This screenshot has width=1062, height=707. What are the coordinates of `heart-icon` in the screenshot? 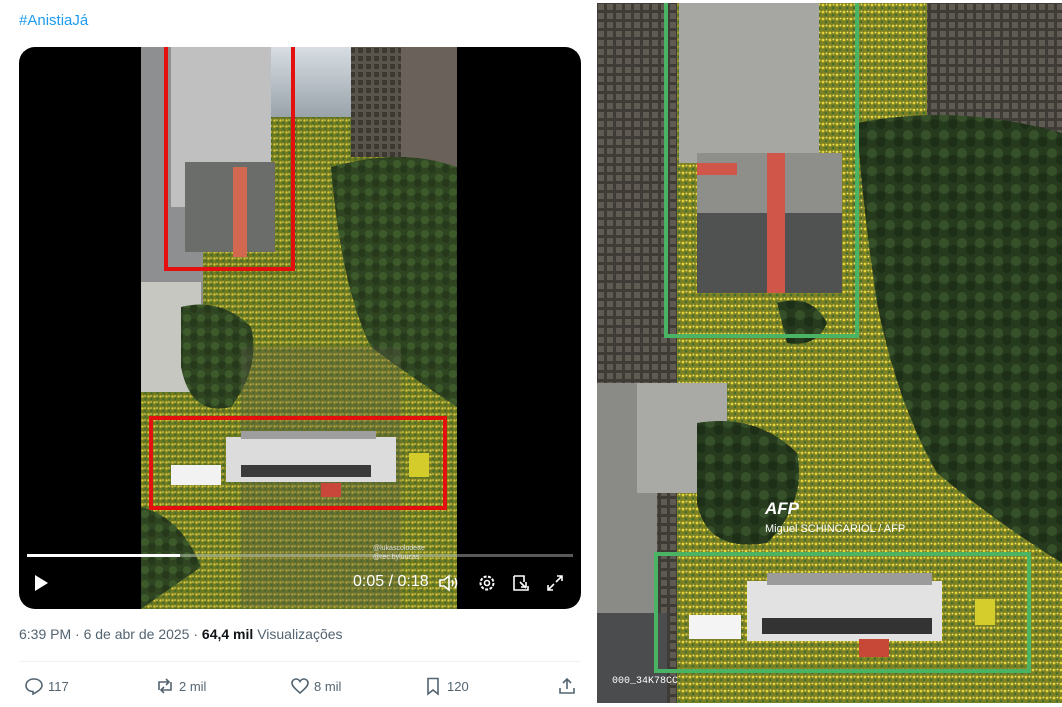 It's located at (300, 686).